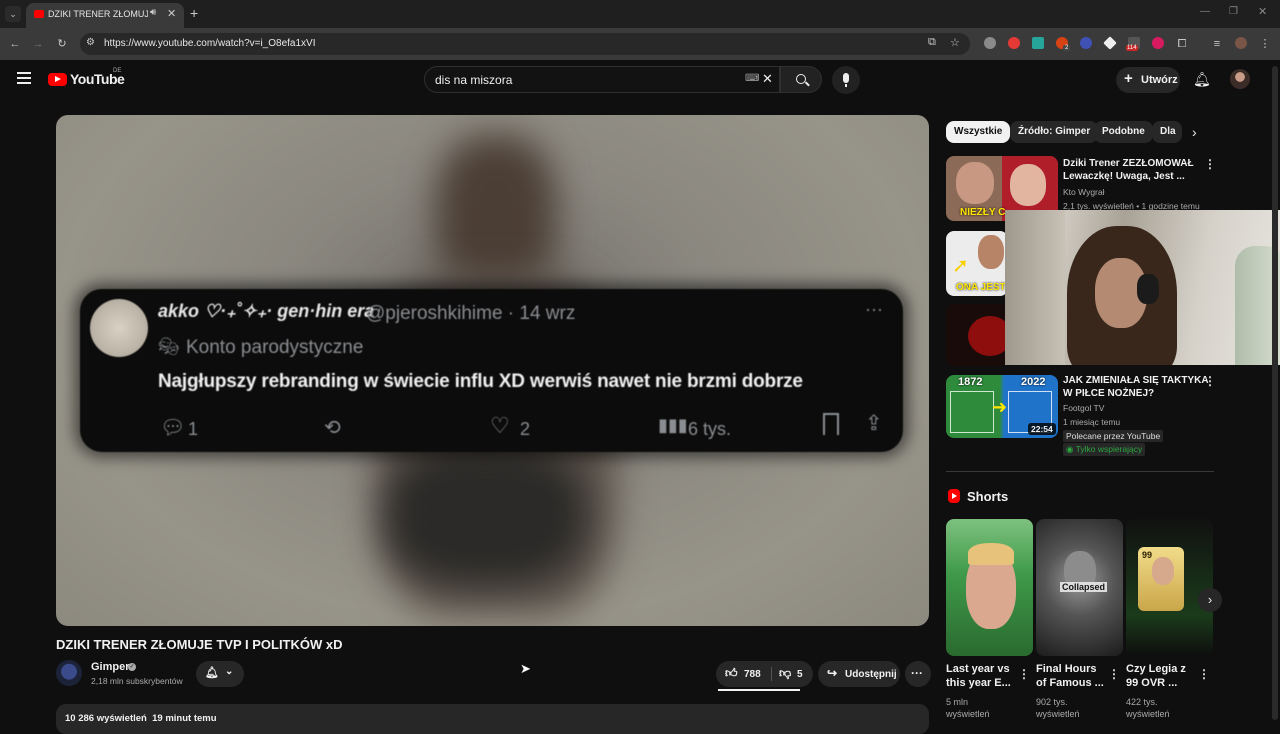 This screenshot has width=1280, height=734. I want to click on subscription-bell-button: 🔔︎ ⌄, so click(220, 674).